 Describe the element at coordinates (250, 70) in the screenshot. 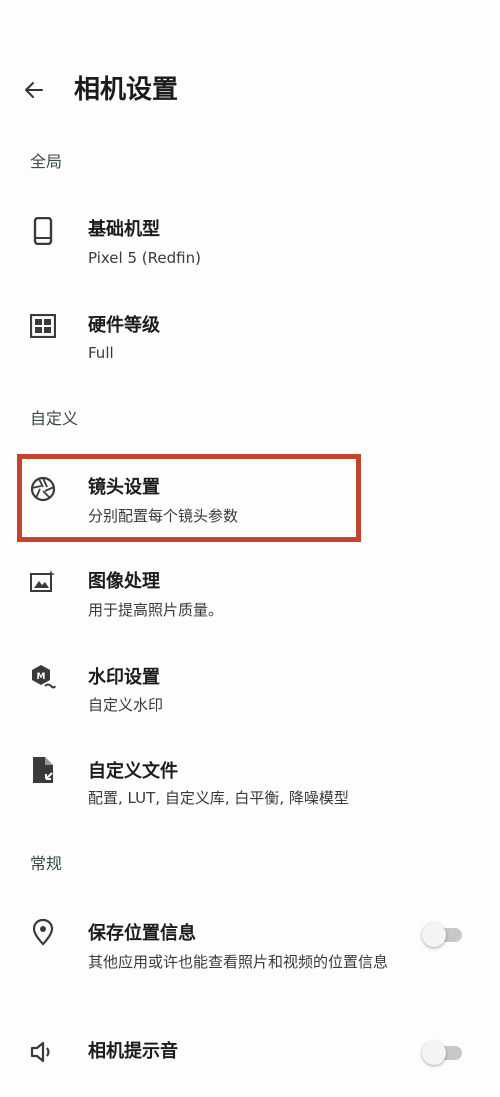

I see `app-bar: 相机设置` at that location.